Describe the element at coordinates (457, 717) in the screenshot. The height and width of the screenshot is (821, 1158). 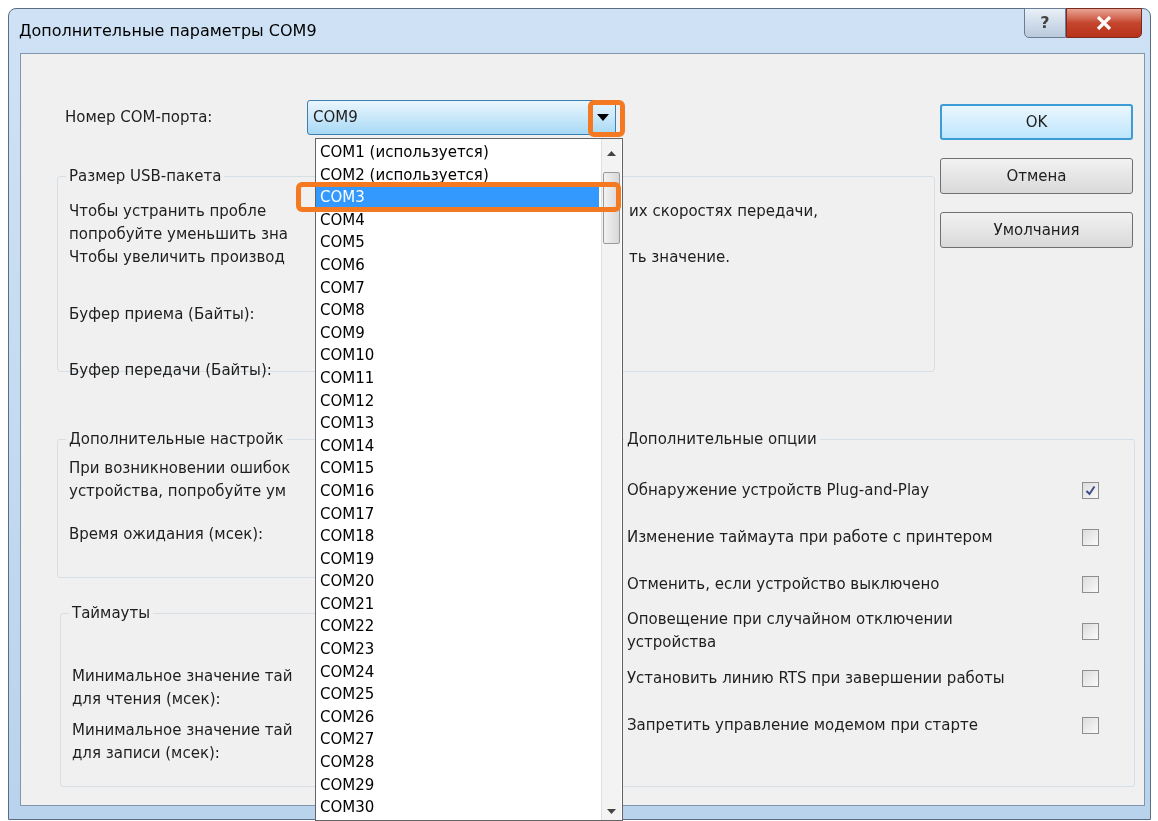
I see `list-item: COM26` at that location.